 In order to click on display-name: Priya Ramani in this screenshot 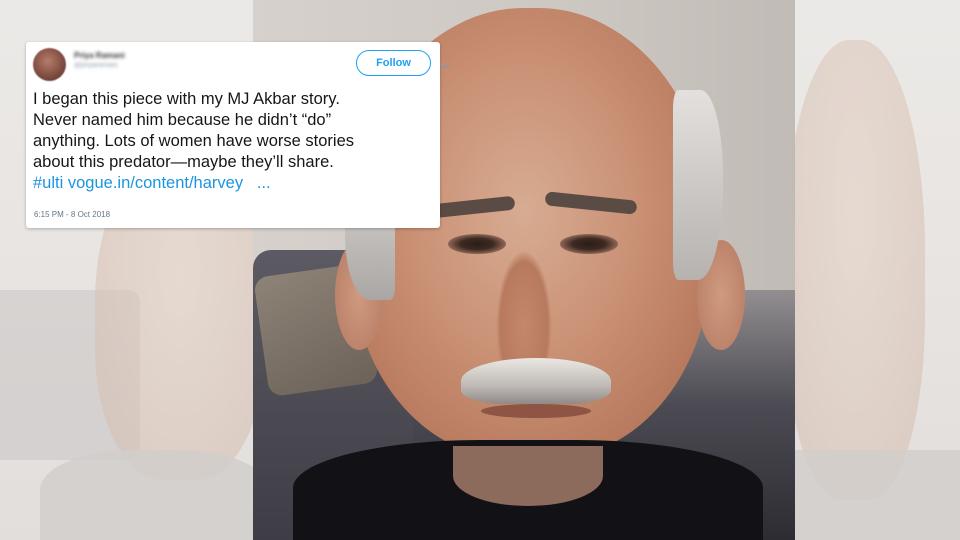, I will do `click(99, 55)`.